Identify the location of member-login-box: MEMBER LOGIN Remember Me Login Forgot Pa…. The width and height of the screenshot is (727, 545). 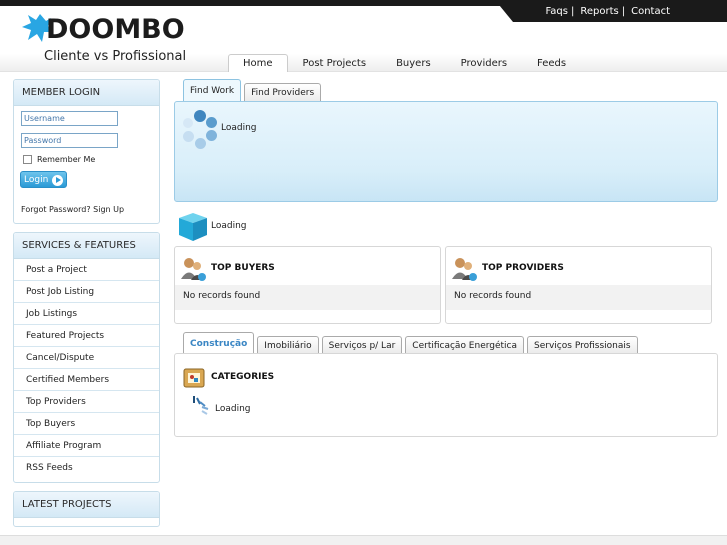
(86, 151).